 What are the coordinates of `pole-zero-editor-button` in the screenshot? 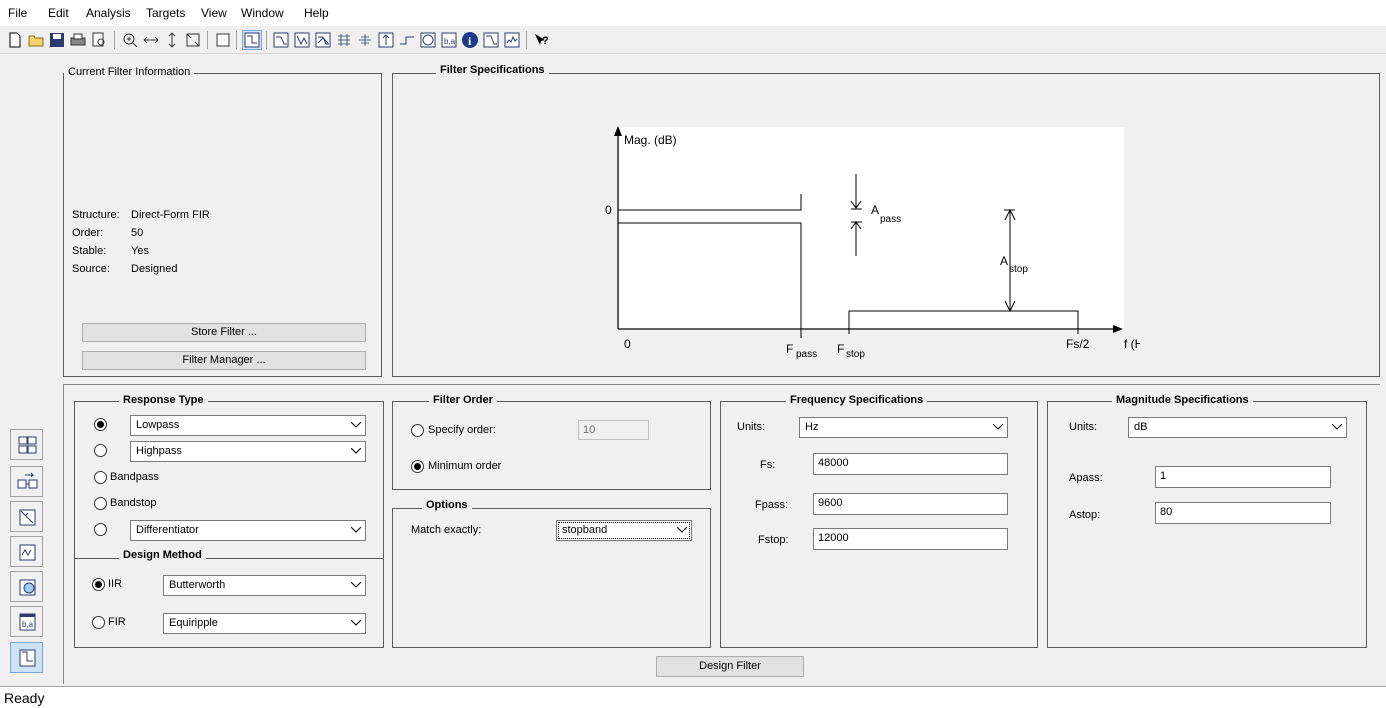 It's located at (26, 516).